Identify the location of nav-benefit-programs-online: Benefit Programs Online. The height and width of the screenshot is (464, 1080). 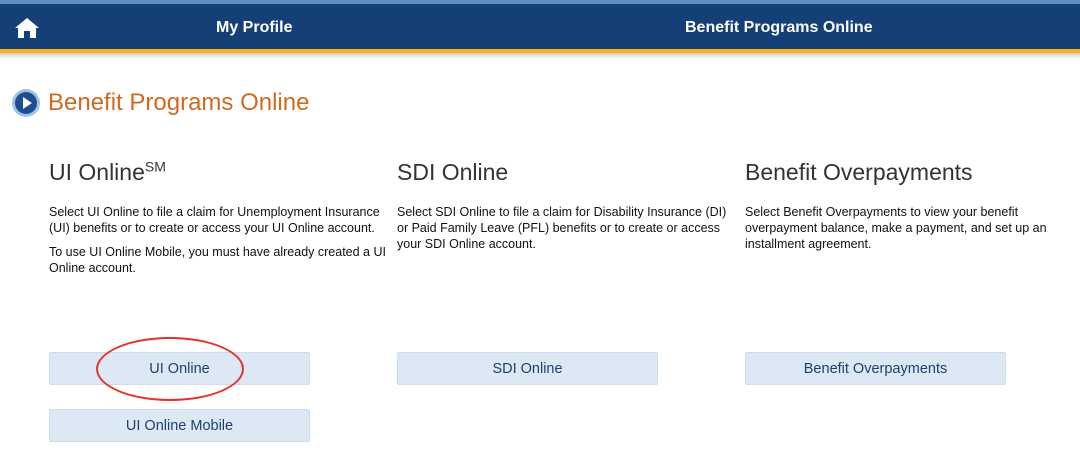
(779, 28).